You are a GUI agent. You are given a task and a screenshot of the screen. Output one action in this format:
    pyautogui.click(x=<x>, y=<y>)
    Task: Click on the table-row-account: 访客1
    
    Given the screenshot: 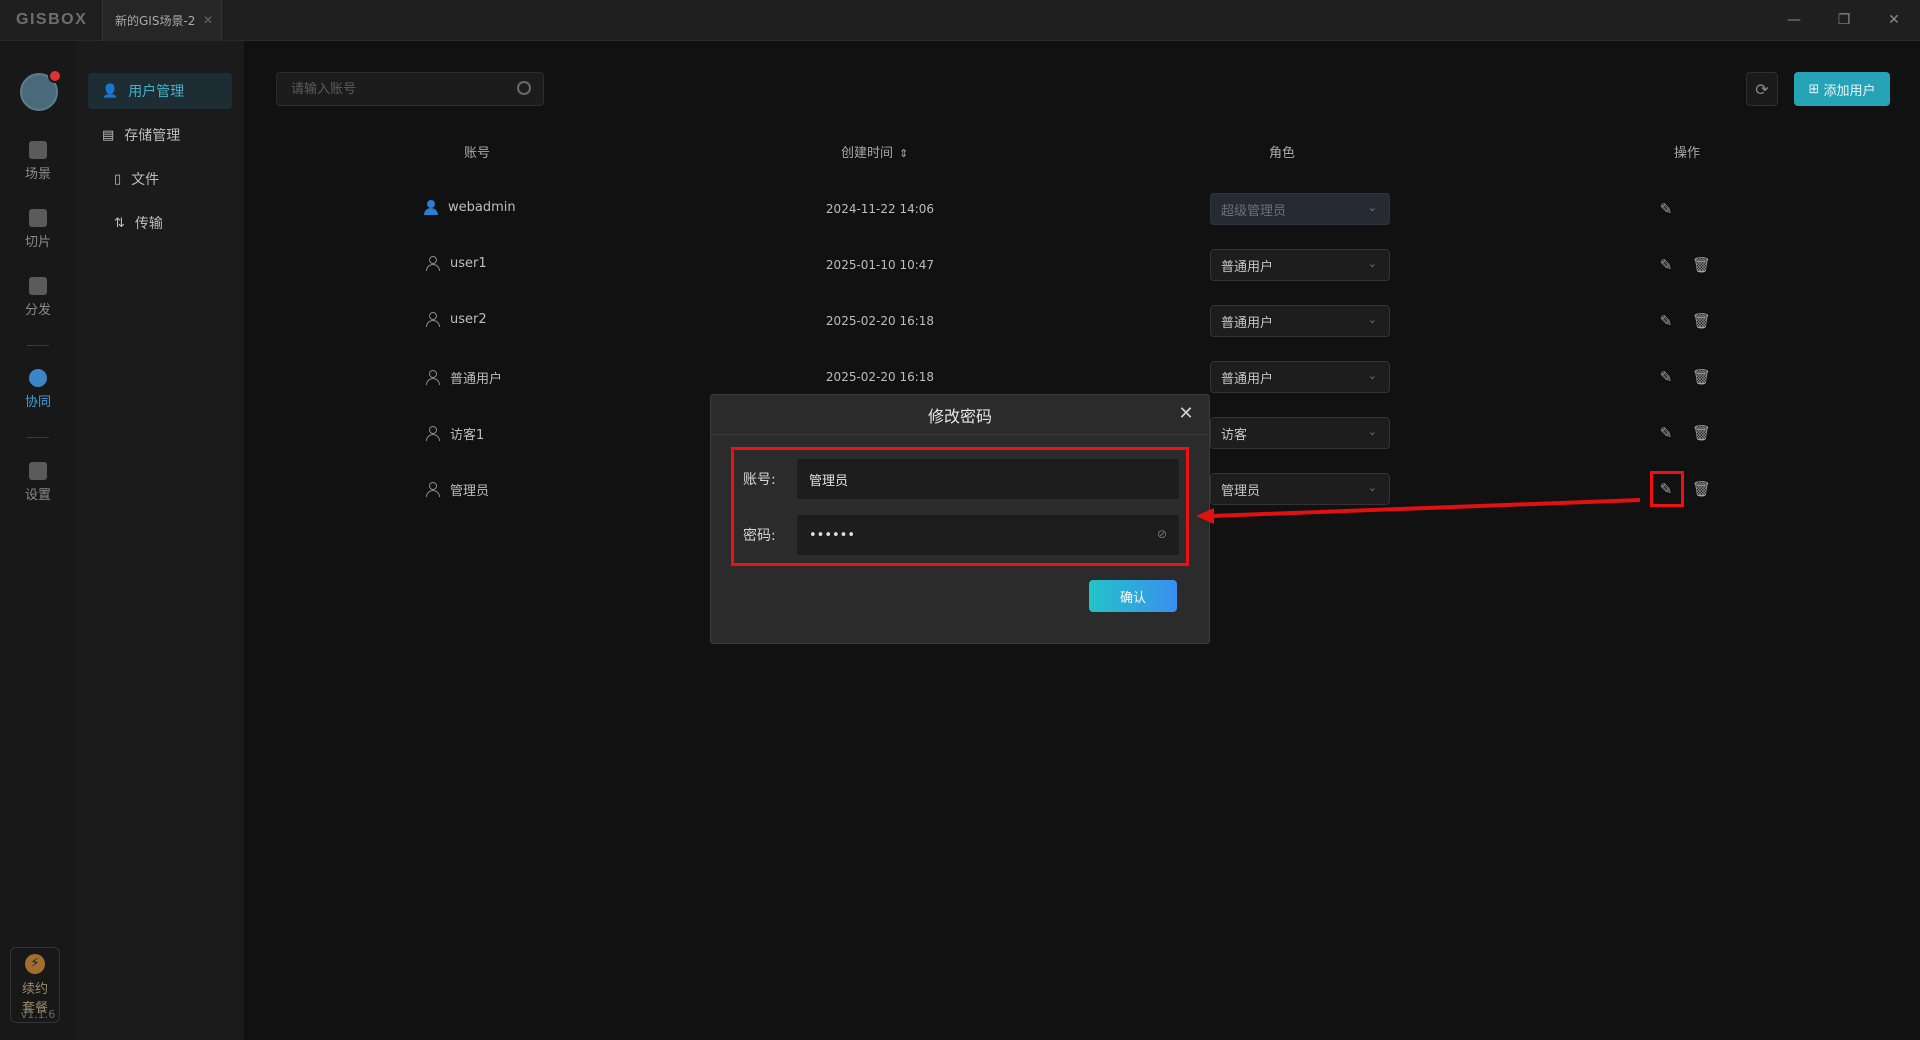 What is the action you would take?
    pyautogui.click(x=455, y=433)
    